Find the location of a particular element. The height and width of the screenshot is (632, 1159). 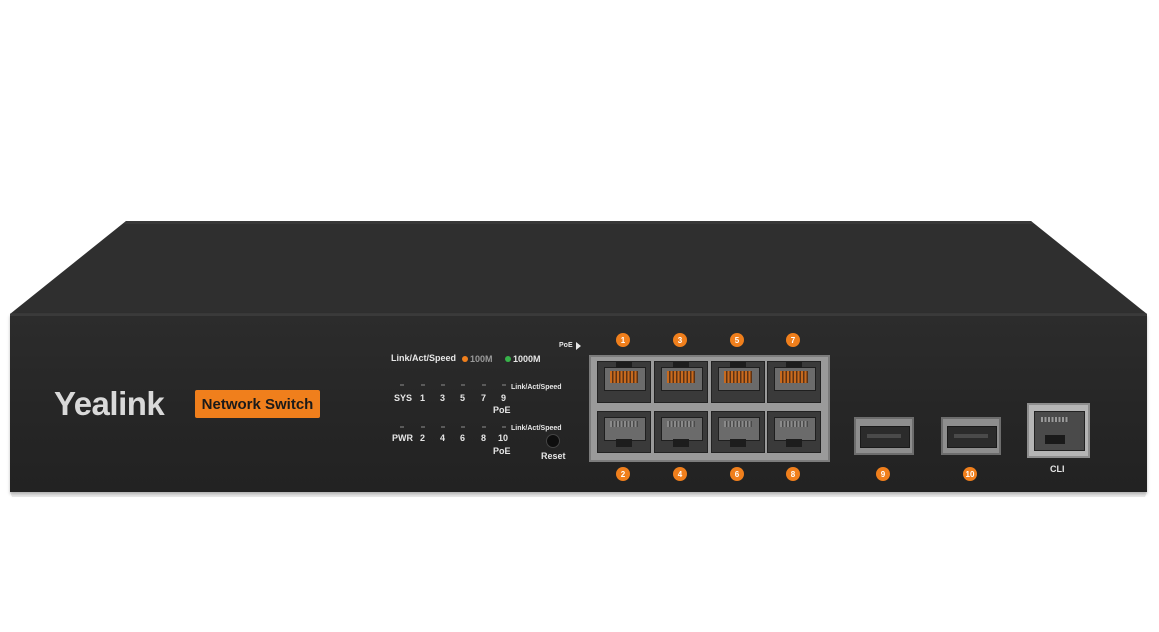

led-label: 5 is located at coordinates (463, 398).